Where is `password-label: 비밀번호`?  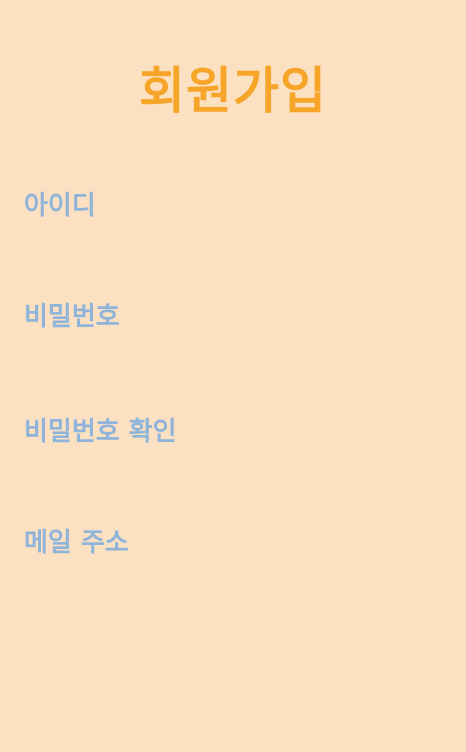
password-label: 비밀번호 is located at coordinates (72, 317).